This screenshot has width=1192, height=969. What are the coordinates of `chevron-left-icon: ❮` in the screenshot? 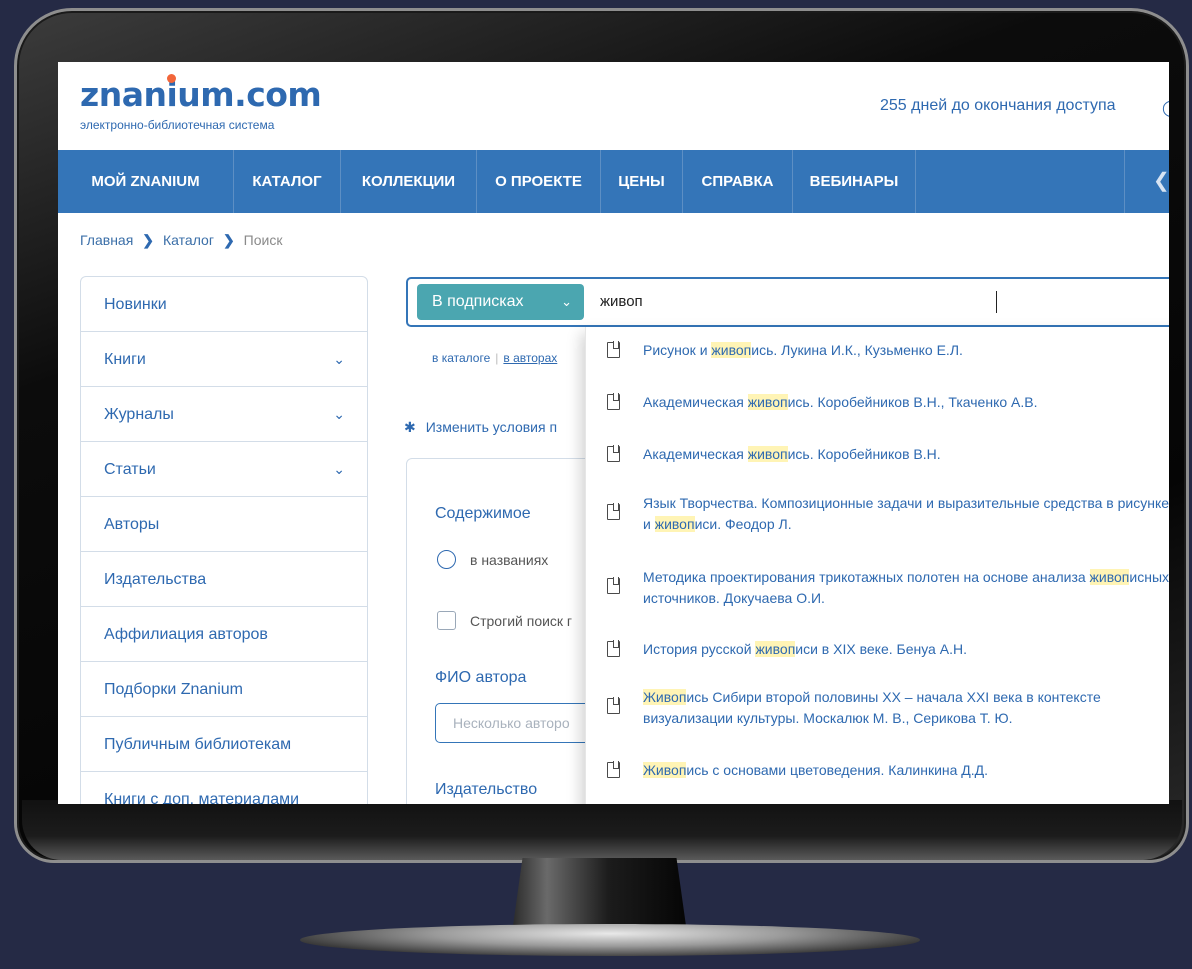 It's located at (1161, 180).